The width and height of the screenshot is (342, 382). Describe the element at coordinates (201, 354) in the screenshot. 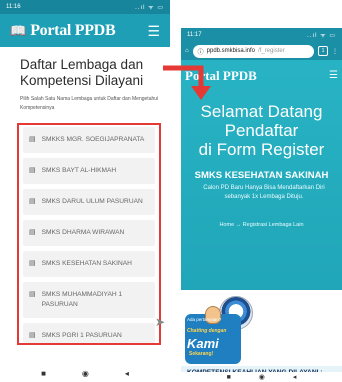

I see `promo-line: Sekarang!` at that location.